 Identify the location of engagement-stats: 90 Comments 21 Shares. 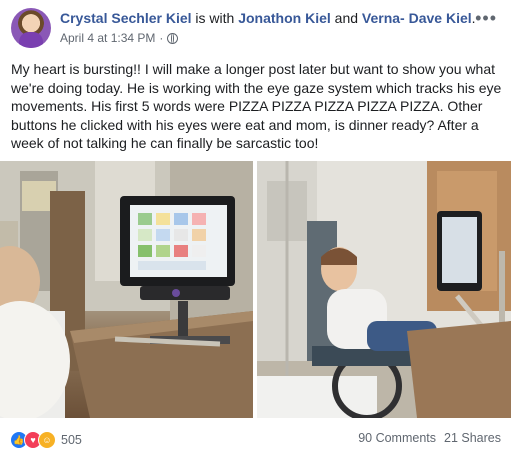
(429, 438).